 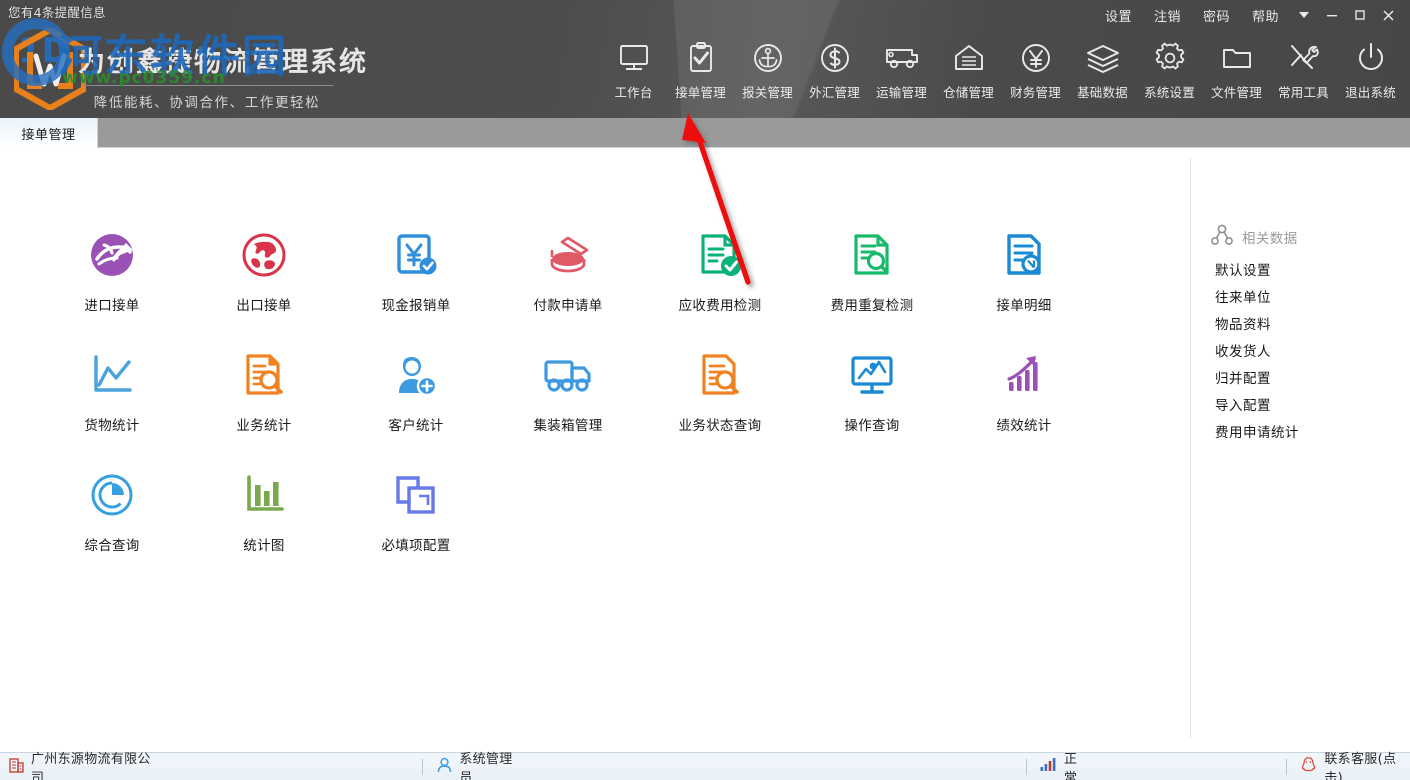 I want to click on nav-item-basic-data: 基础数据, so click(x=1102, y=68).